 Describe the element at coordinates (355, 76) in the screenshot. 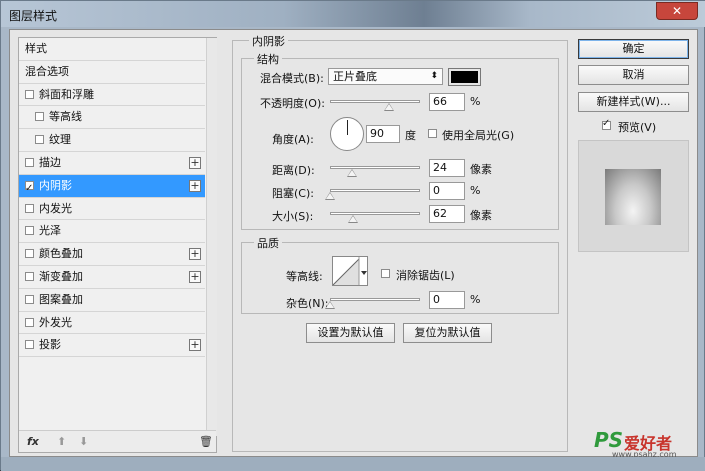

I see `blend-mode-value: 正片叠底` at that location.